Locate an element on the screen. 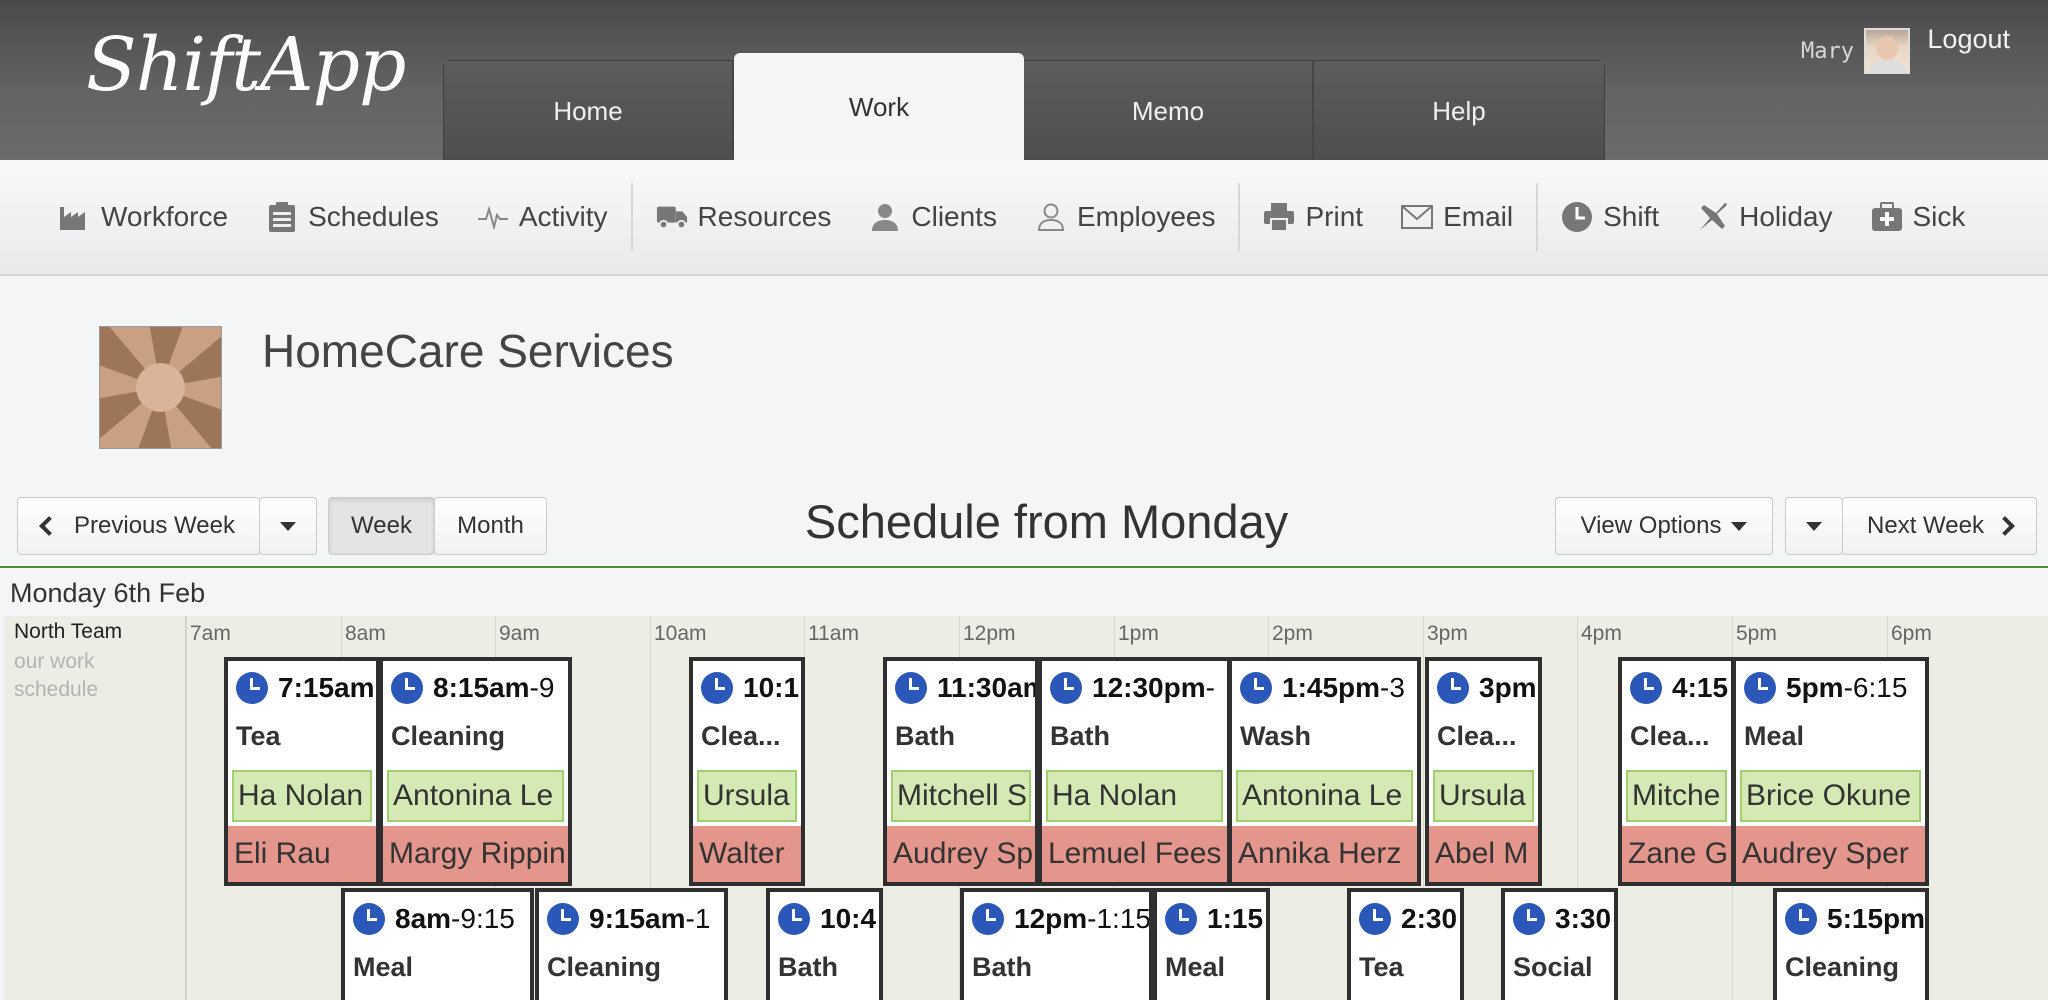 Image resolution: width=2048 pixels, height=1000 pixels. shift-time: 11:30am is located at coordinates (967, 688).